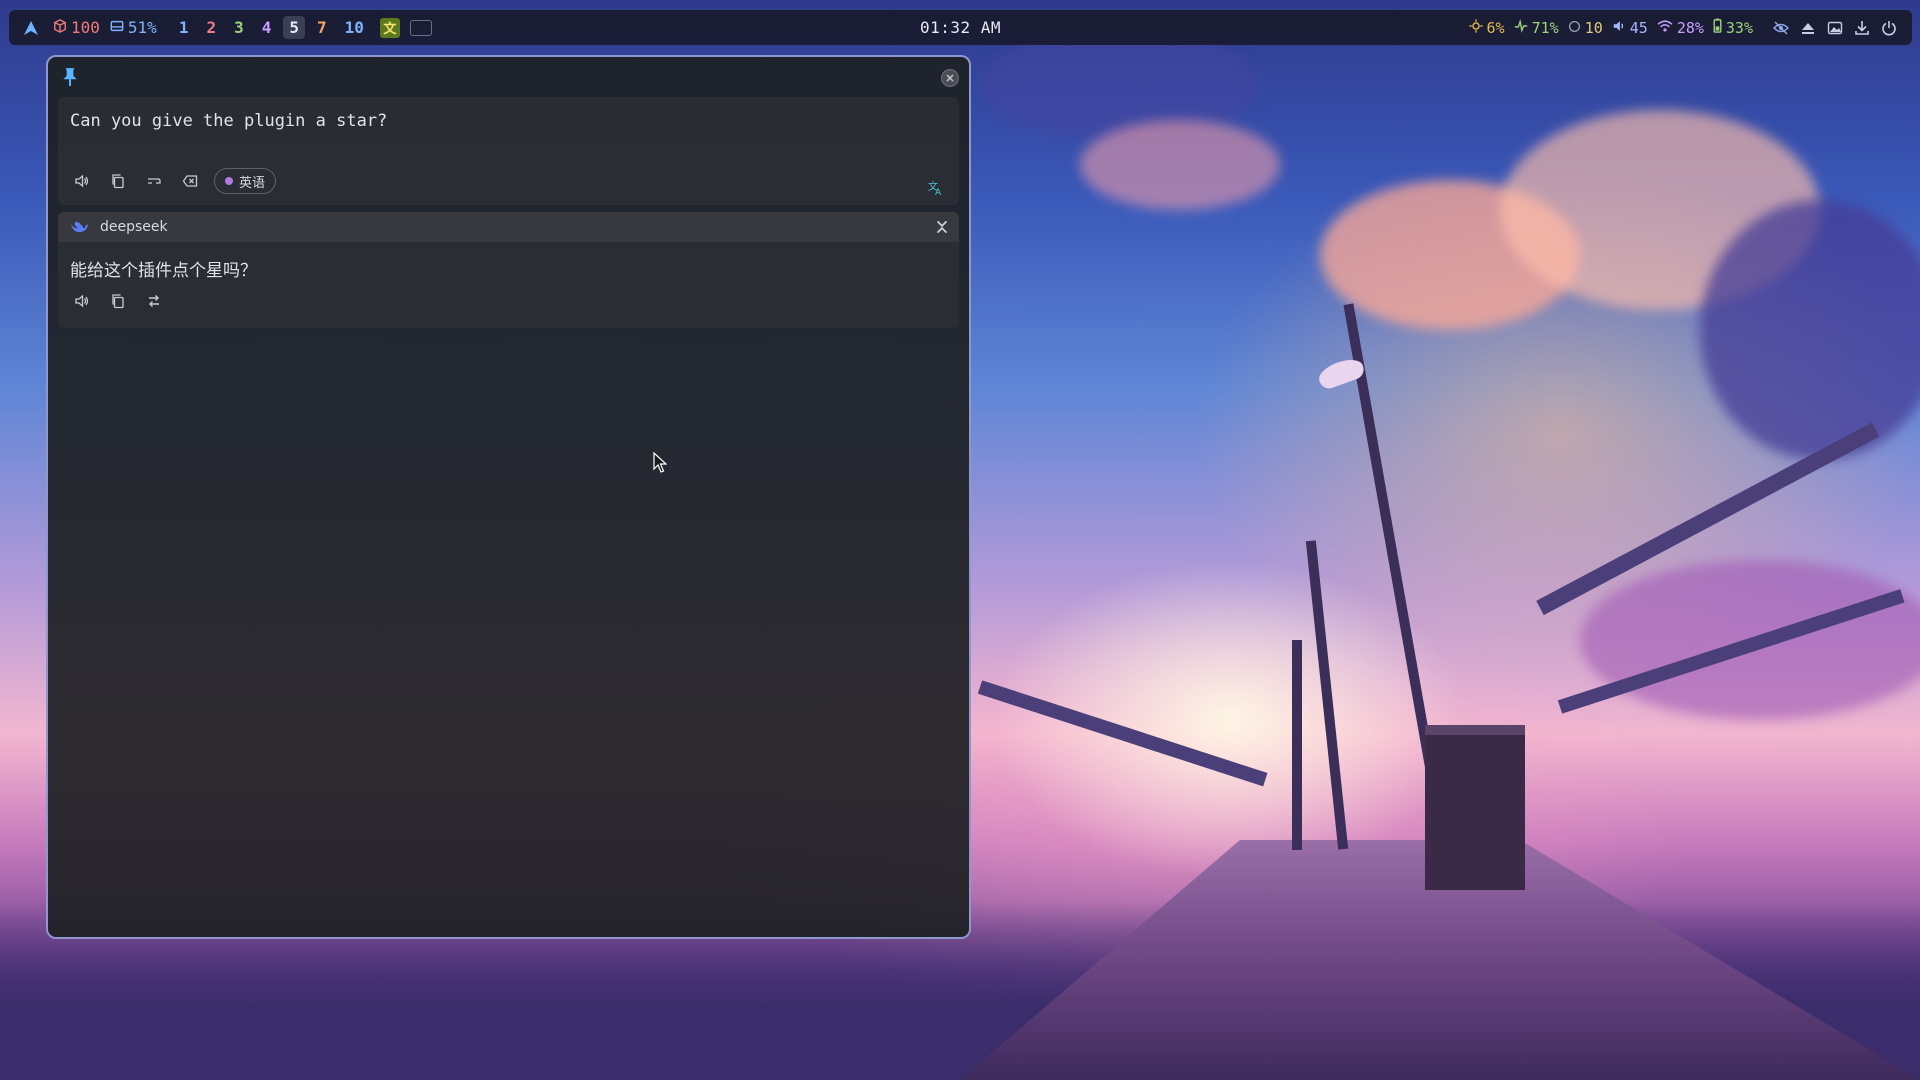  I want to click on launcher-icon, so click(33, 28).